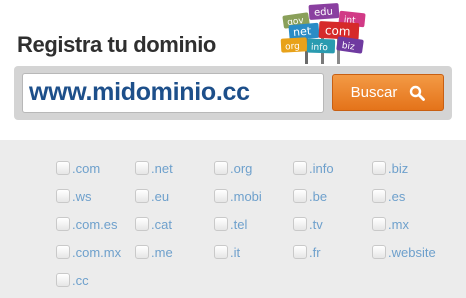  What do you see at coordinates (318, 196) in the screenshot?
I see `extension-label: .be` at bounding box center [318, 196].